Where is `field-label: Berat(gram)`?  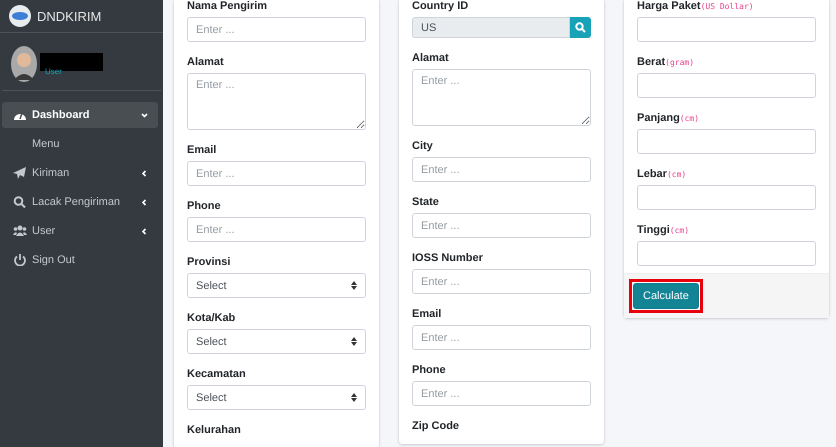 field-label: Berat(gram) is located at coordinates (666, 62).